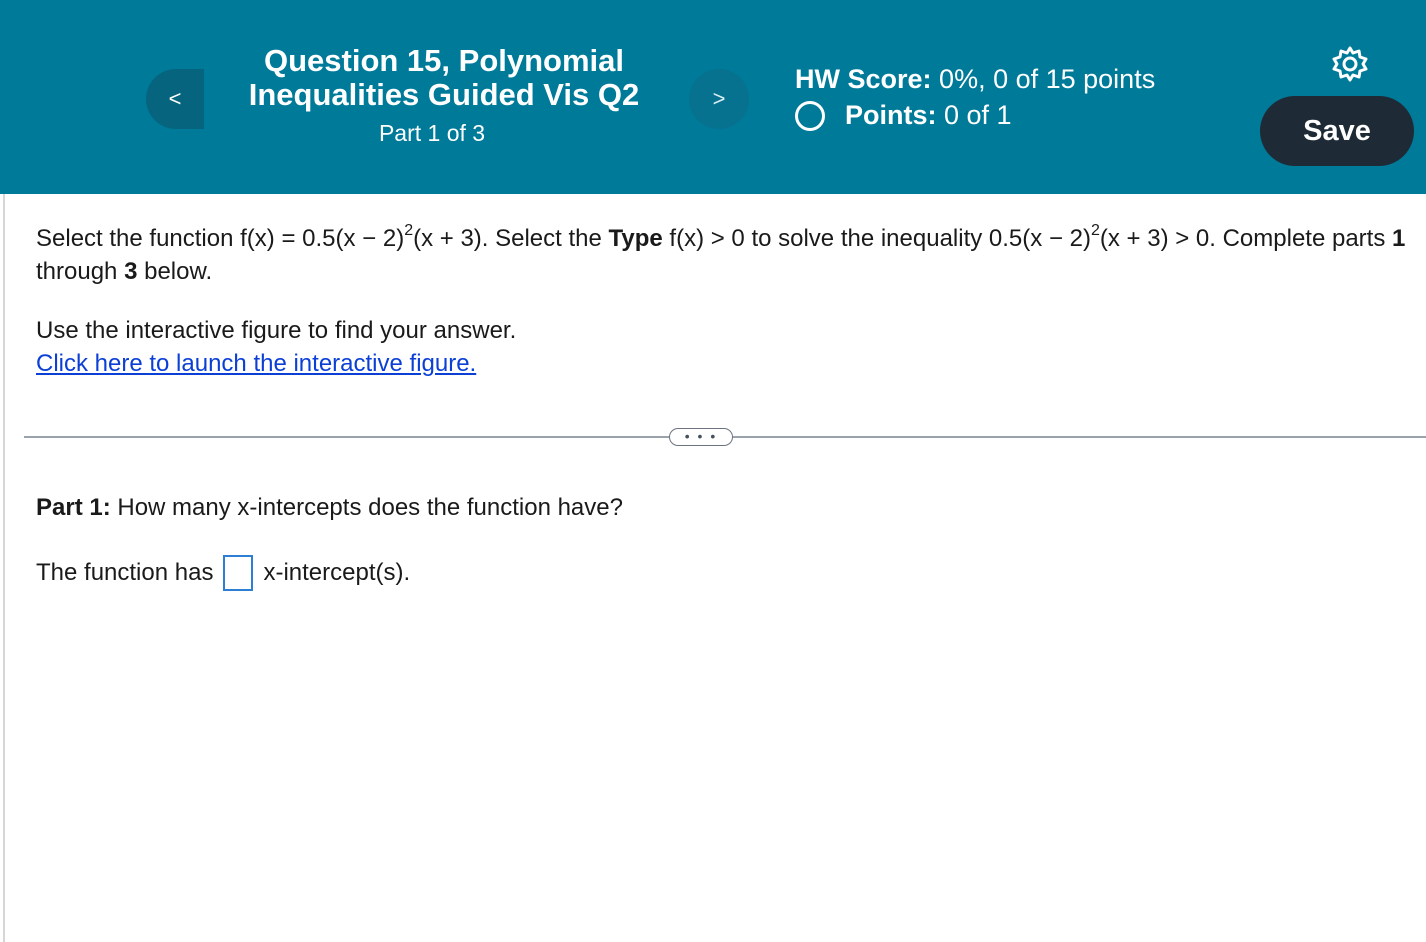 Image resolution: width=1426 pixels, height=942 pixels. What do you see at coordinates (4, 568) in the screenshot?
I see `left-border` at bounding box center [4, 568].